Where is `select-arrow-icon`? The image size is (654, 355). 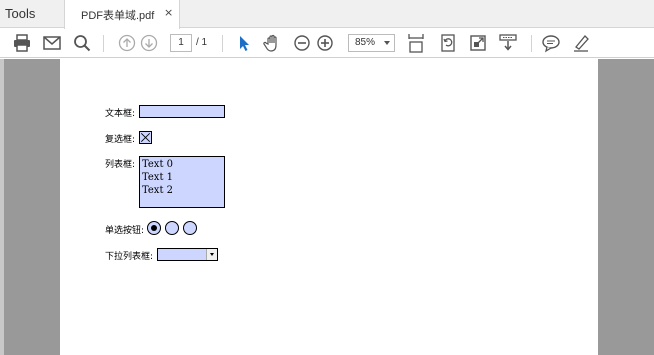 select-arrow-icon is located at coordinates (244, 43).